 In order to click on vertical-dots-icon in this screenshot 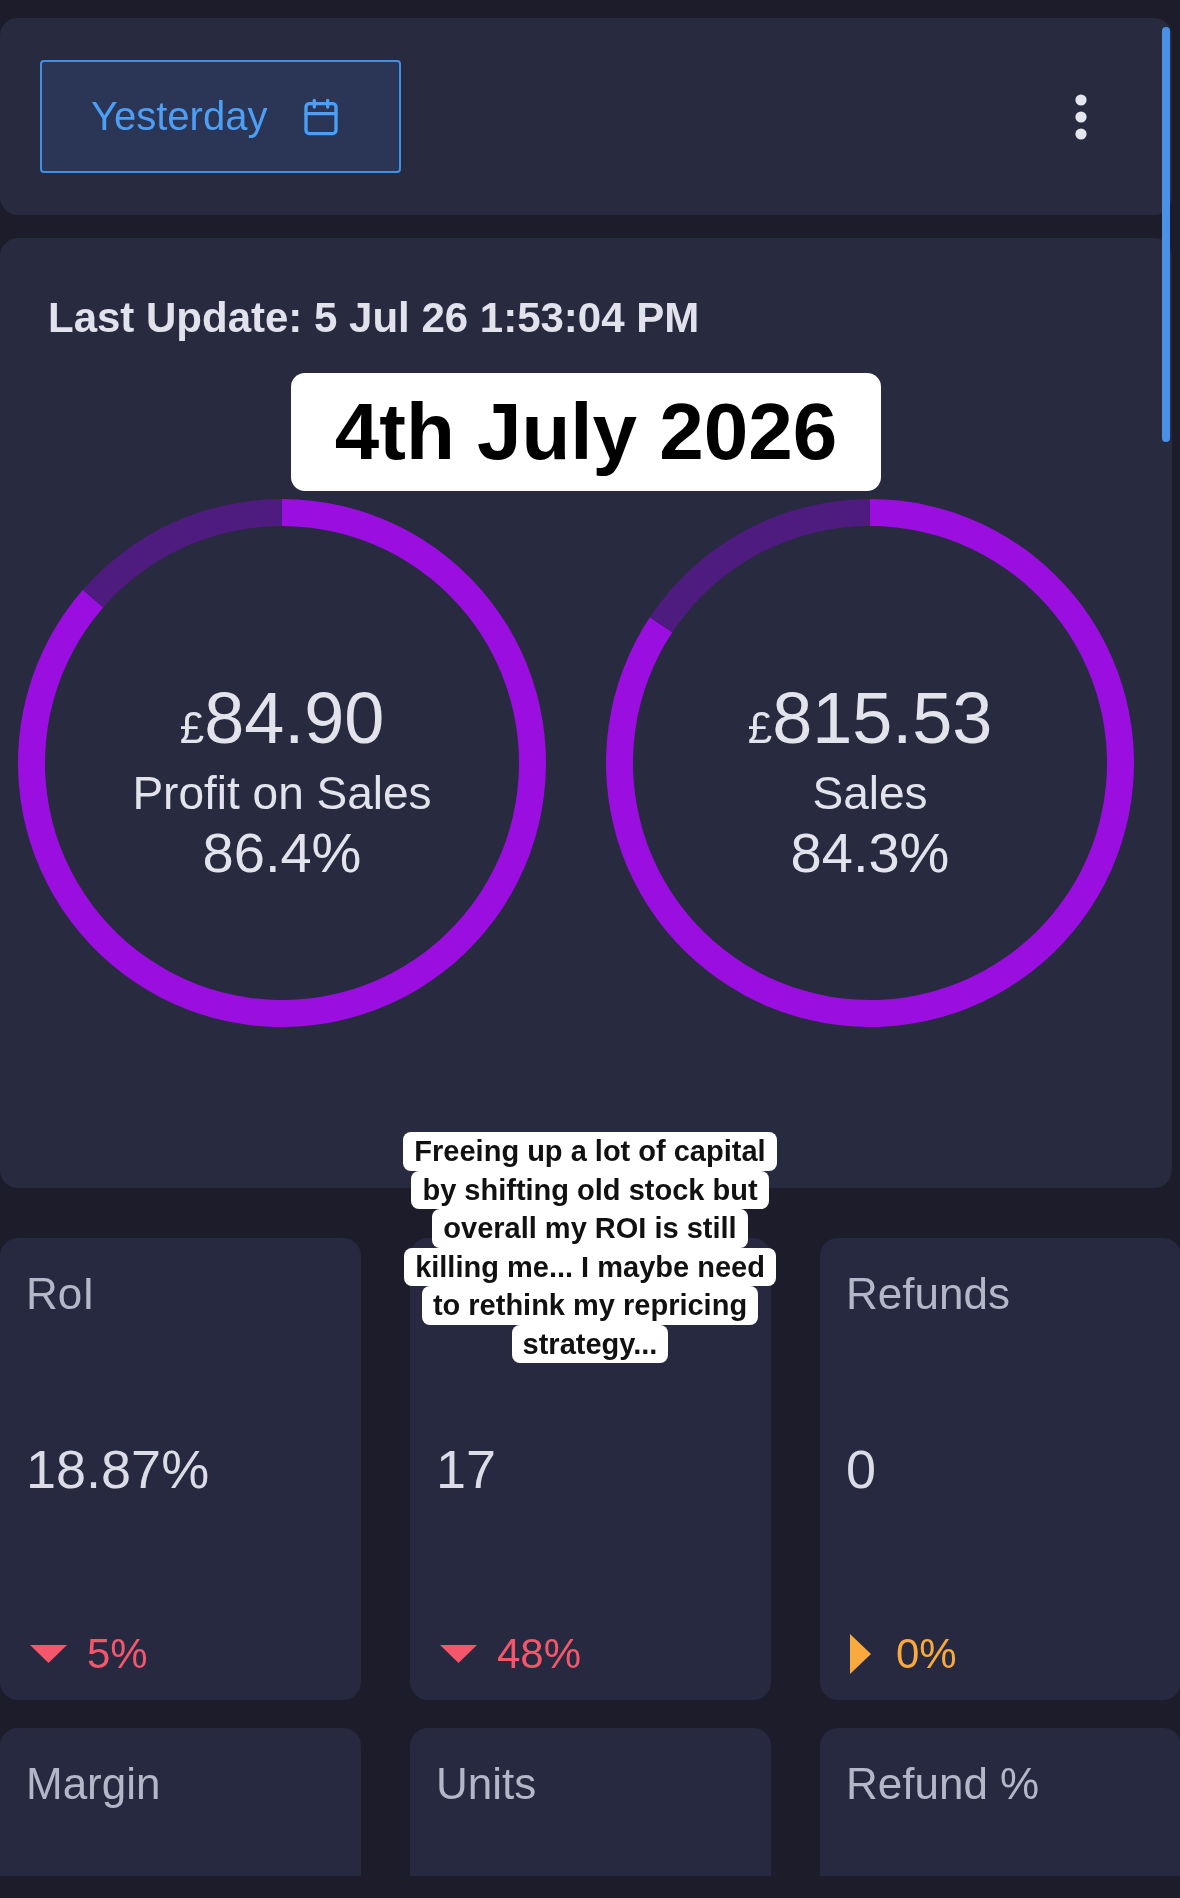, I will do `click(1081, 116)`.